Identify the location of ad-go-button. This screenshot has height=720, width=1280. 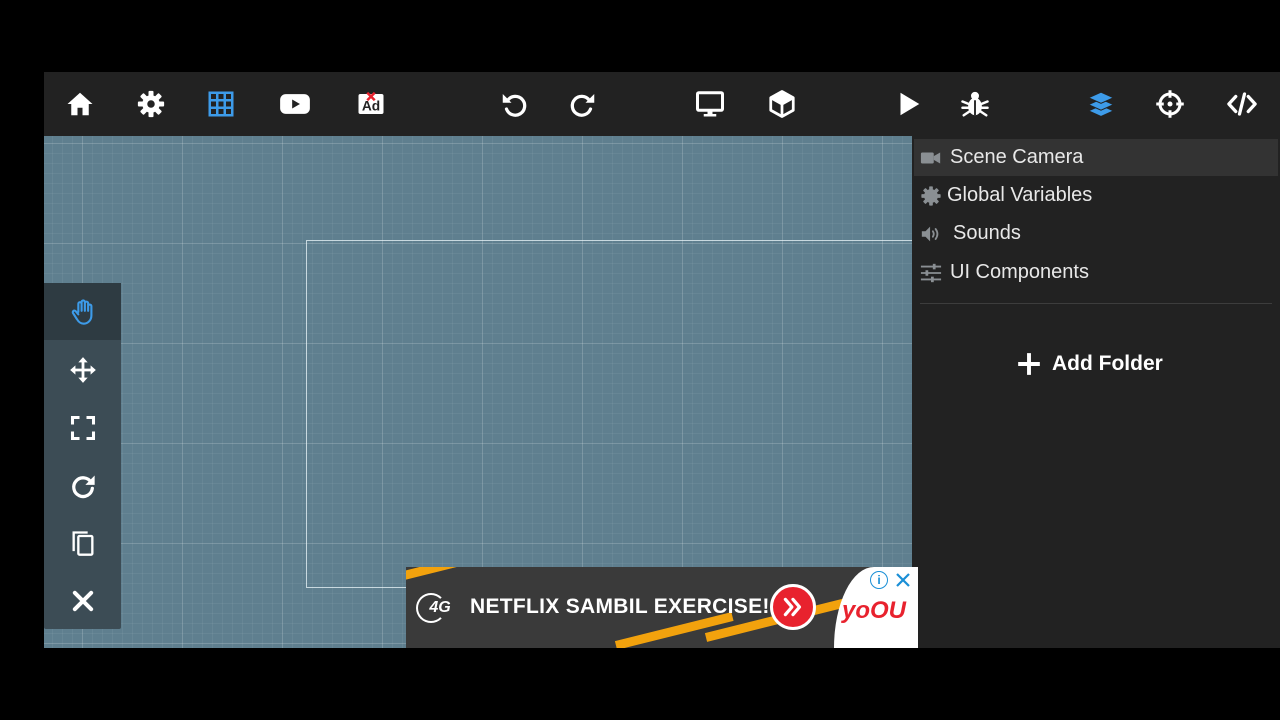
(793, 607).